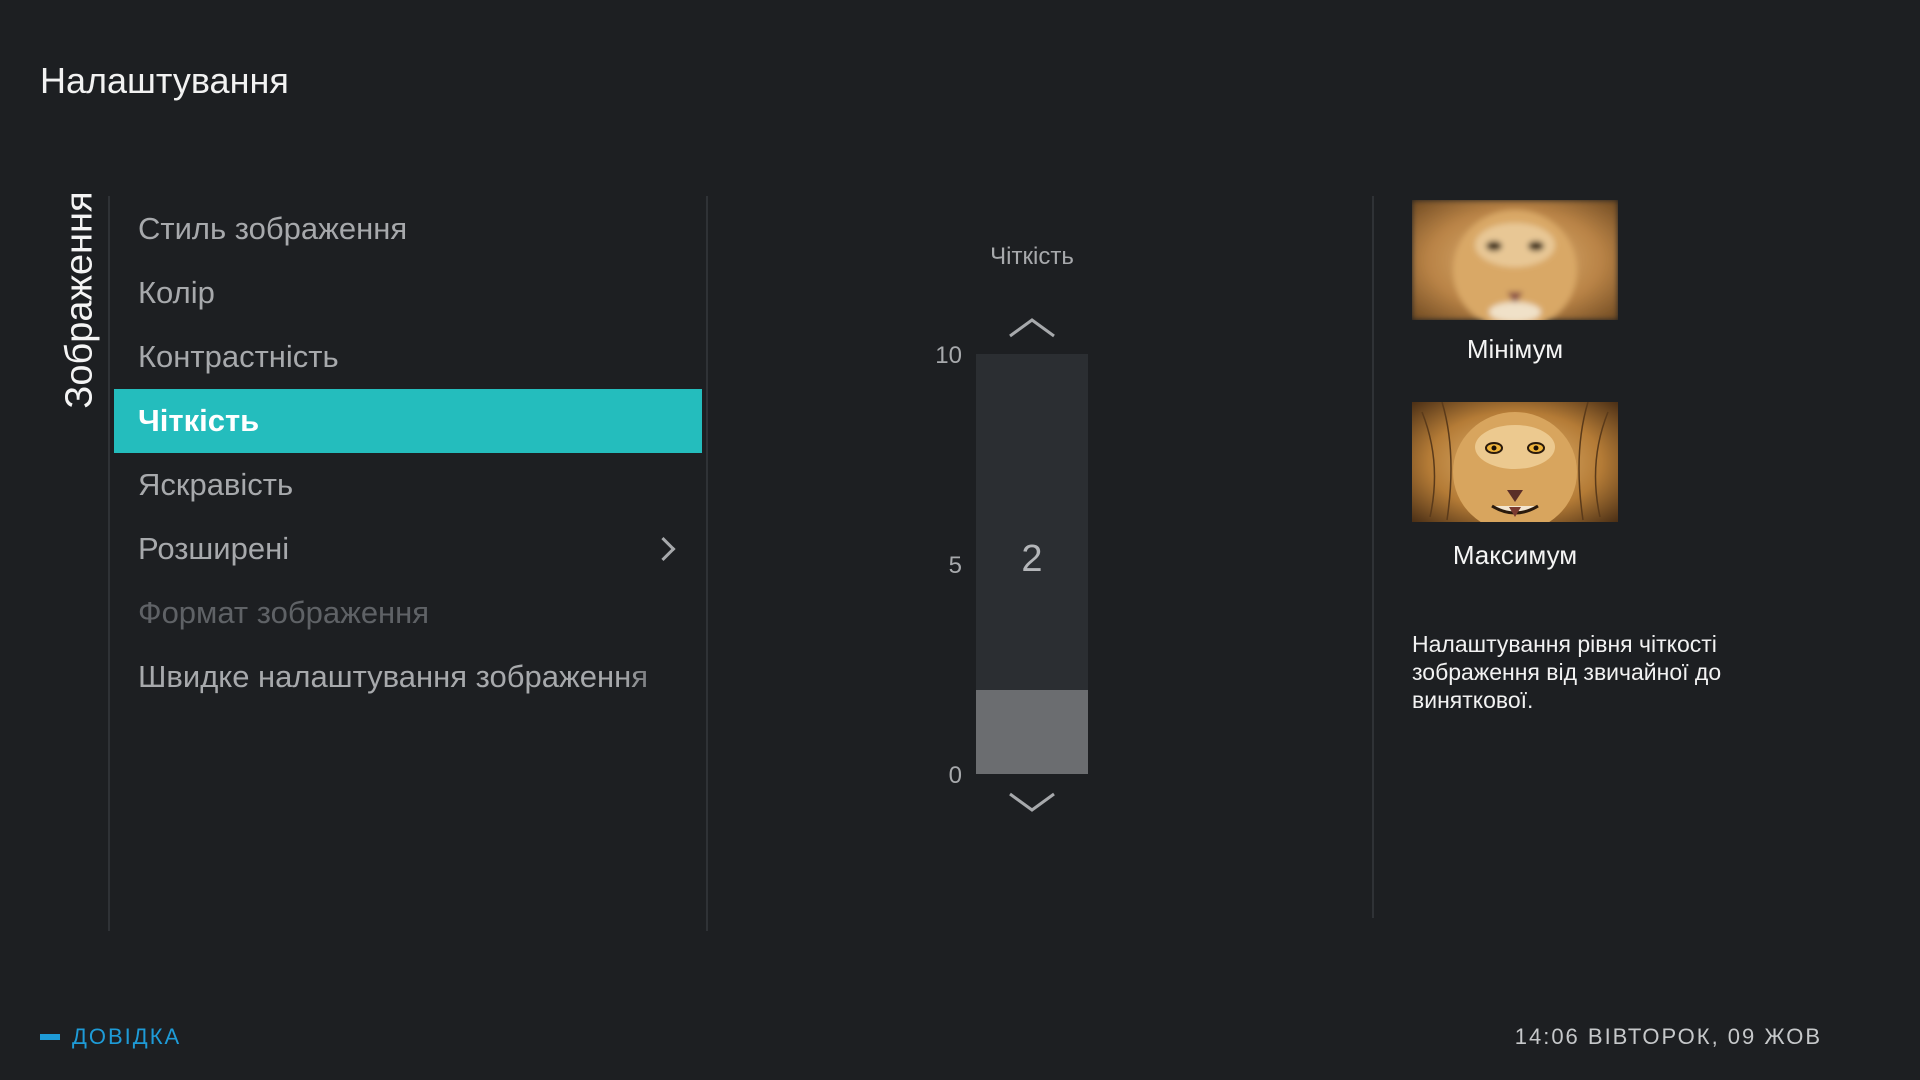 This screenshot has height=1080, width=1920. I want to click on chevron-down-icon, so click(1032, 802).